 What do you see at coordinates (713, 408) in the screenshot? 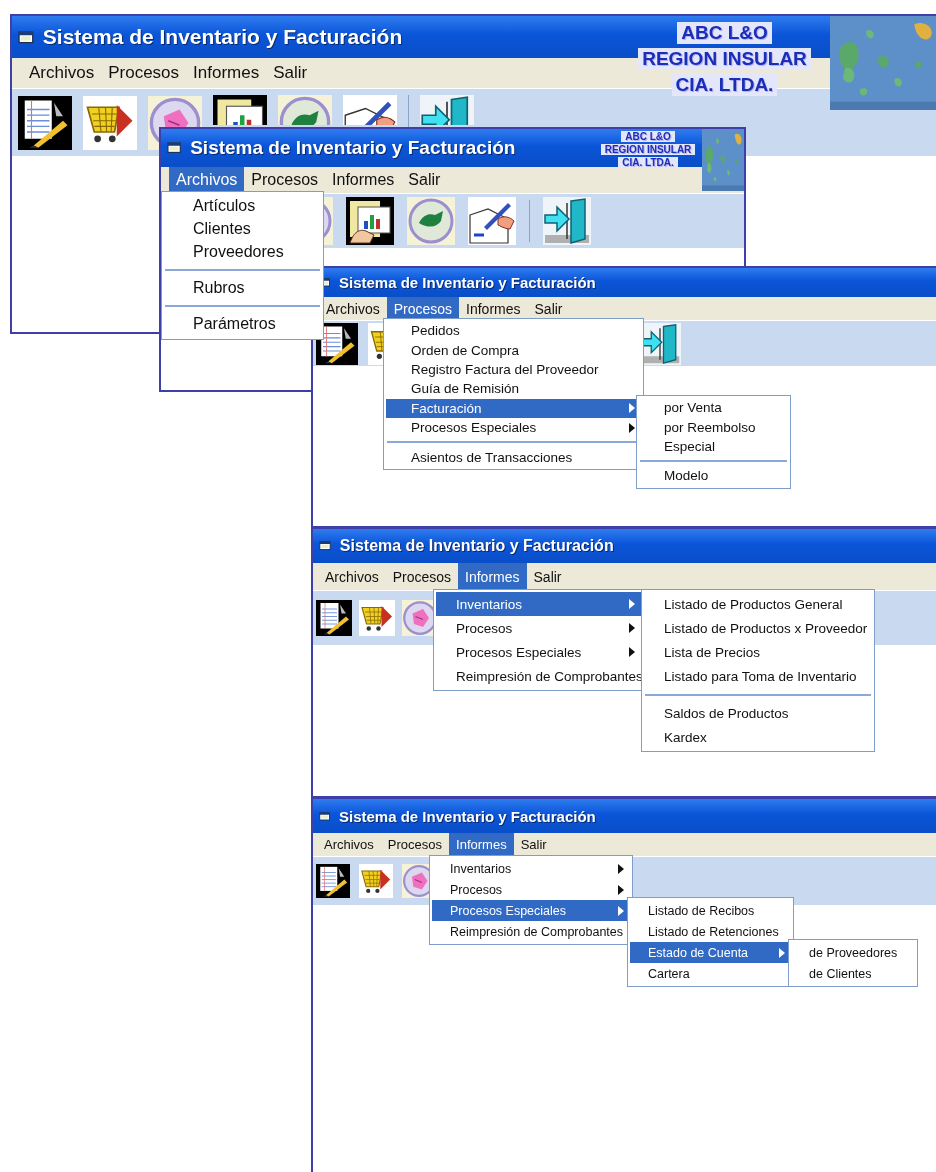
I see `menu-item: por Venta` at bounding box center [713, 408].